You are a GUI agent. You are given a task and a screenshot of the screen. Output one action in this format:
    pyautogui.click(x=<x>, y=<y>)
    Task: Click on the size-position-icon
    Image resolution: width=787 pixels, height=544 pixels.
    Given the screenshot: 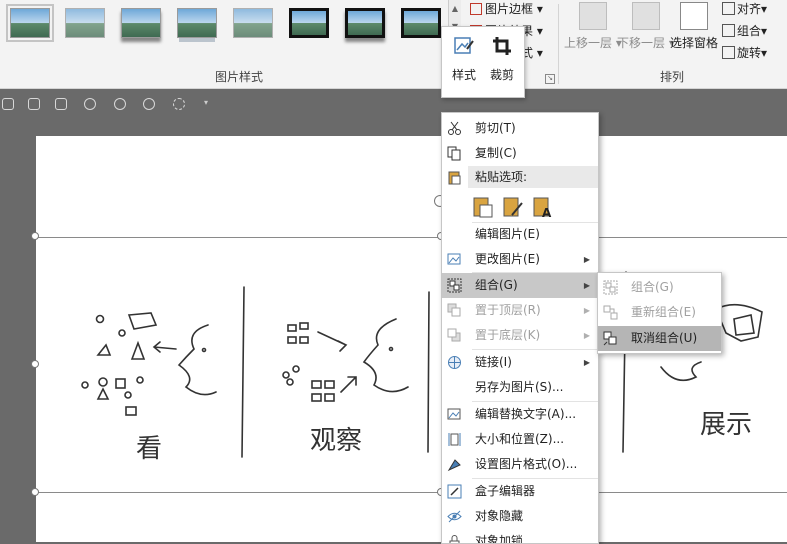 What is the action you would take?
    pyautogui.click(x=454, y=439)
    